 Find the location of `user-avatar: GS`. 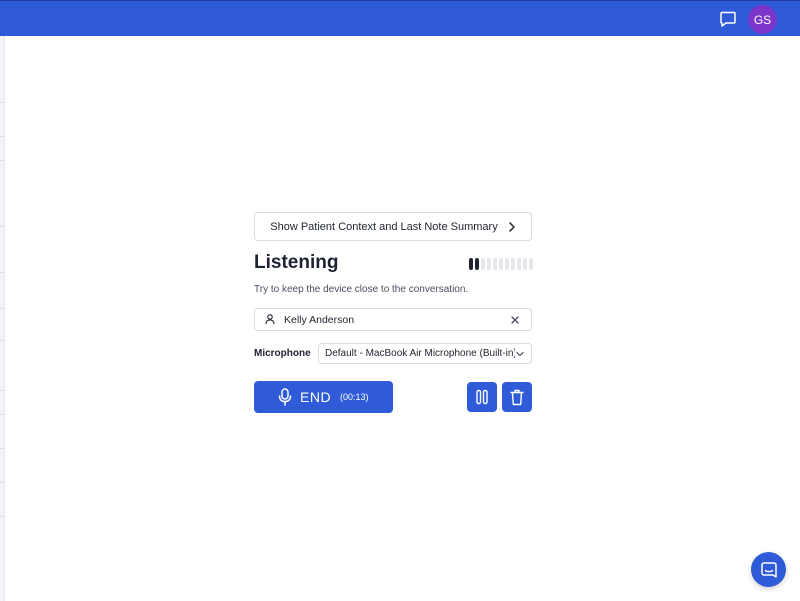

user-avatar: GS is located at coordinates (762, 19).